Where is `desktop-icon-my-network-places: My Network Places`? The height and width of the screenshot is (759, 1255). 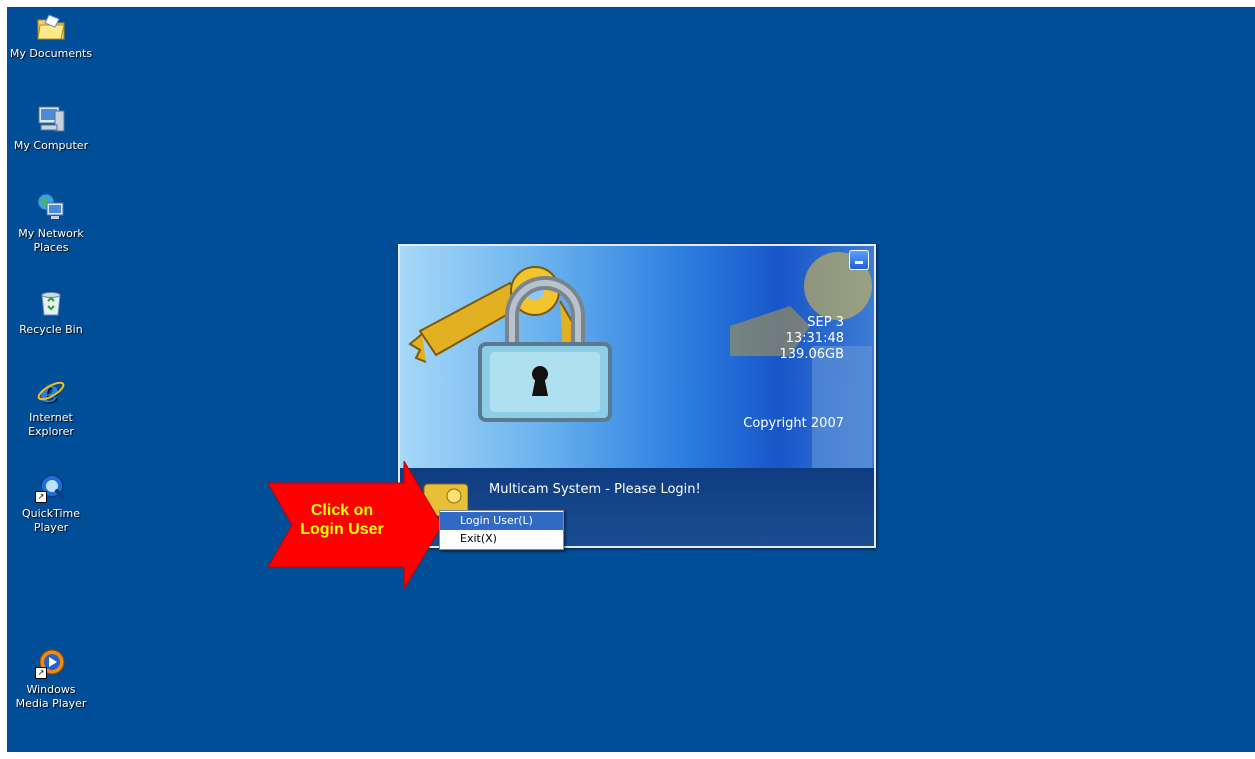
desktop-icon-my-network-places: My Network Places is located at coordinates (51, 223).